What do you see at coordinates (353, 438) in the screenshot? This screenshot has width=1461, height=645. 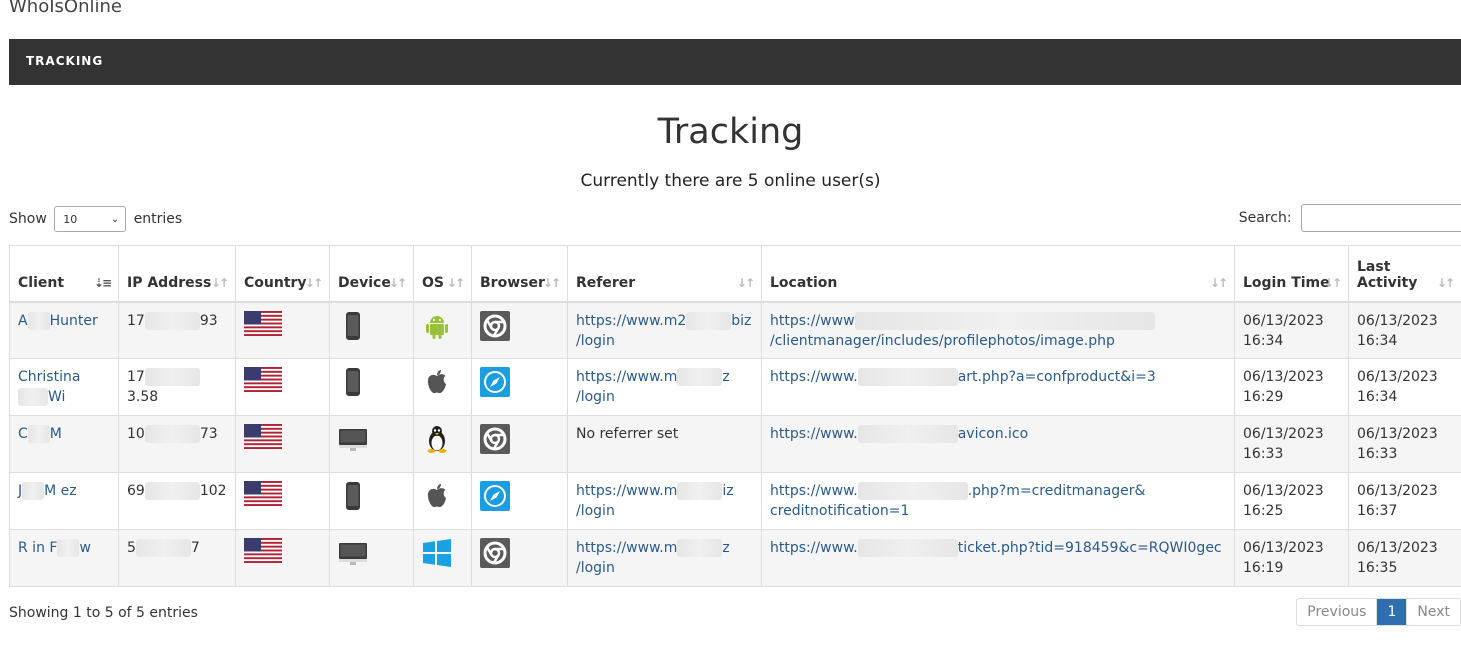 I see `desktop-icon` at bounding box center [353, 438].